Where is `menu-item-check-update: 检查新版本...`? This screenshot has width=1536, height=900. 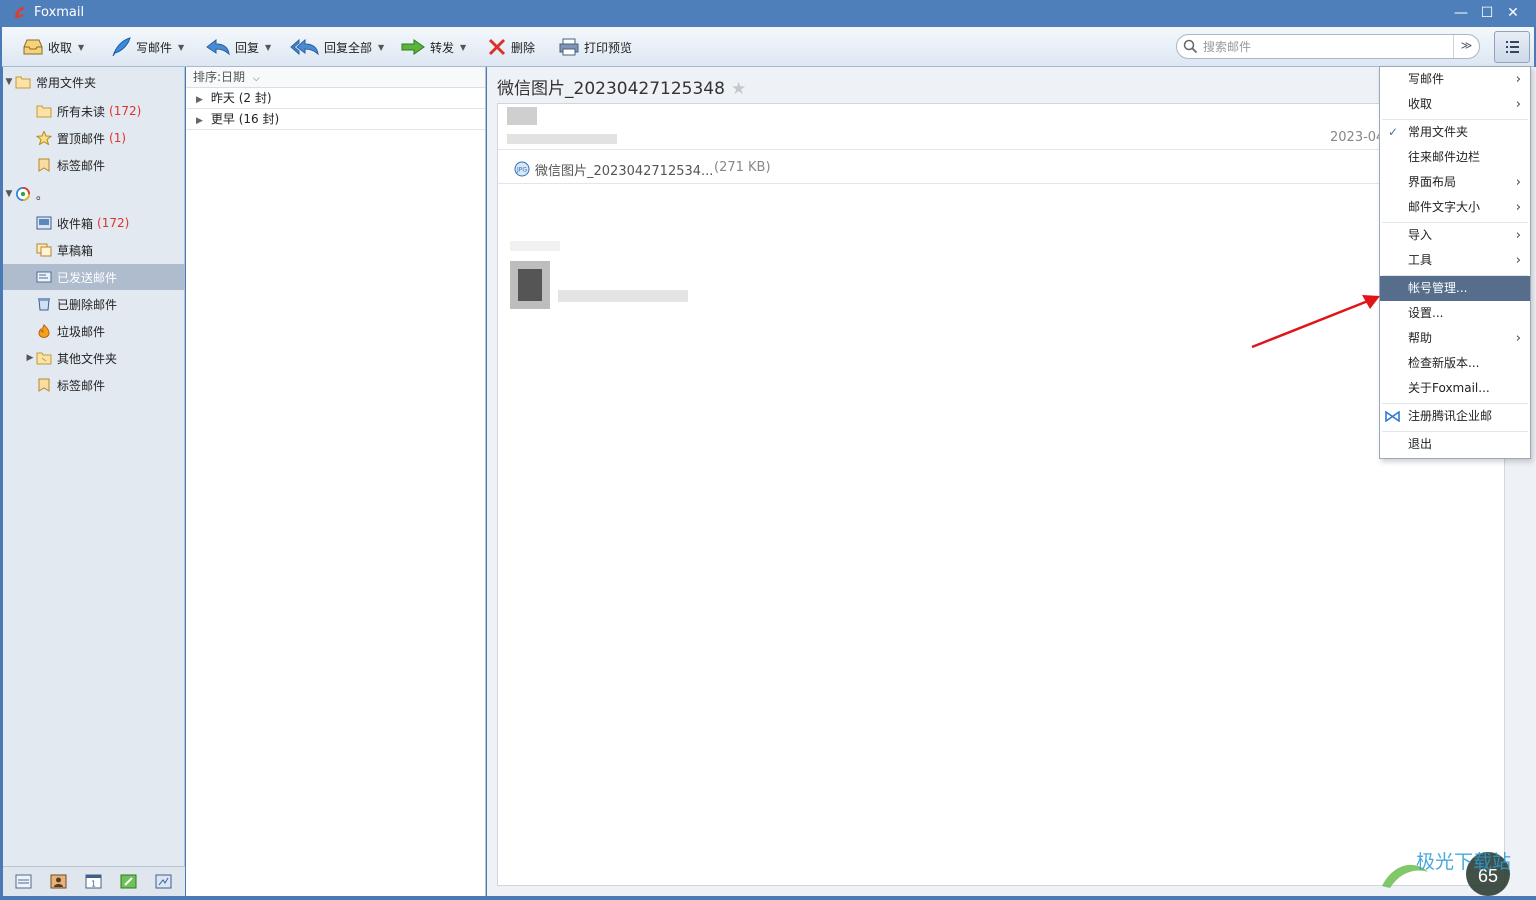
menu-item-check-update: 检查新版本... is located at coordinates (1455, 363).